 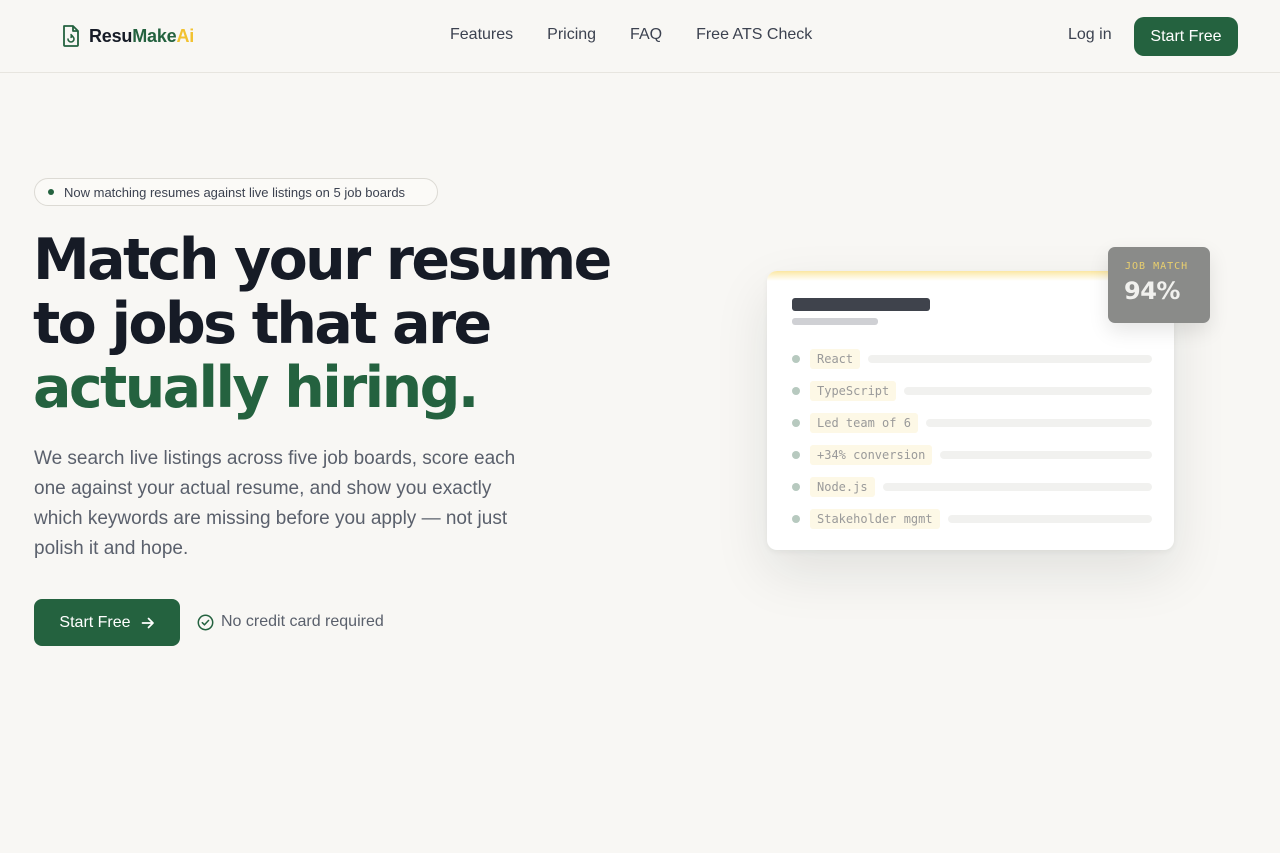 What do you see at coordinates (842, 487) in the screenshot?
I see `keyword-chip: Node.js` at bounding box center [842, 487].